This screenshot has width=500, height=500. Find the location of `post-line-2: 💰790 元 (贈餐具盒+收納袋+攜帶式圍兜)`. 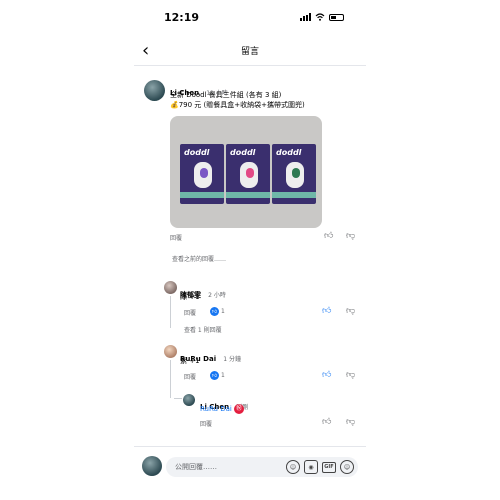

post-line-2: 💰790 元 (贈餐具盒+收納袋+攜帶式圍兜) is located at coordinates (237, 105).